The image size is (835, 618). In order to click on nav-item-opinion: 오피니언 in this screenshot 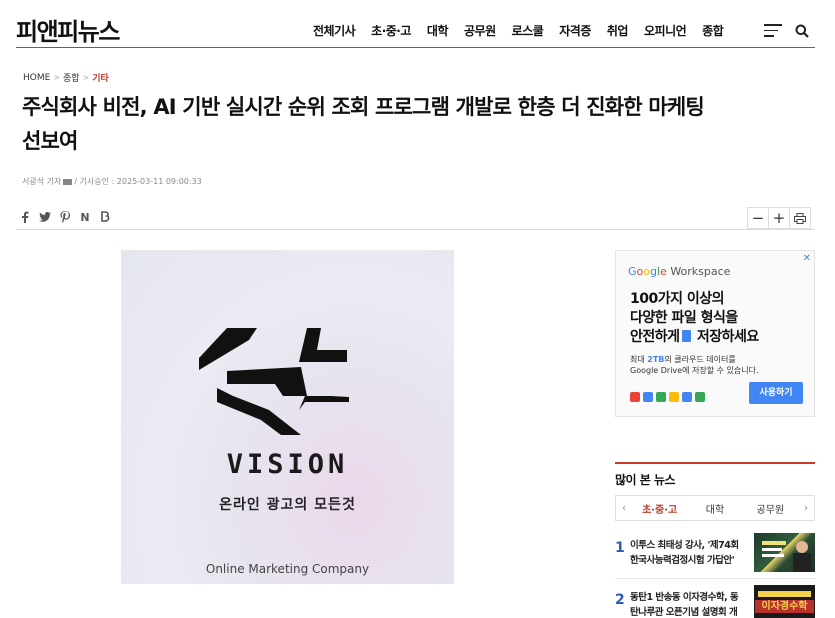, I will do `click(665, 30)`.